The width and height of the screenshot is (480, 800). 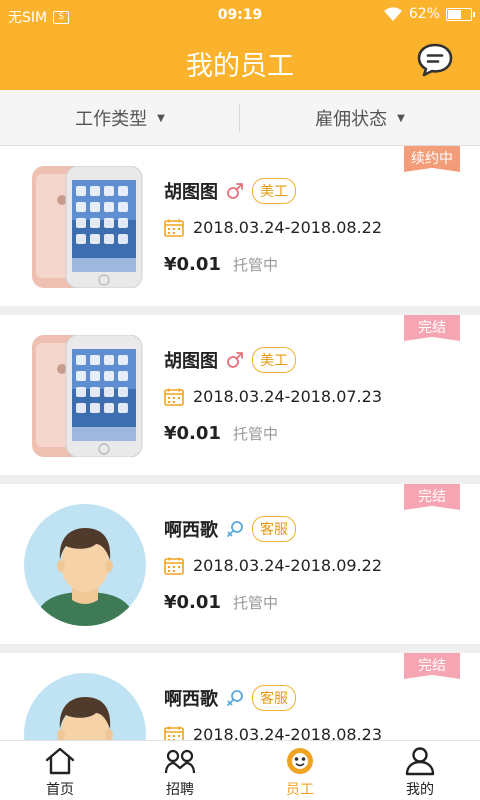 What do you see at coordinates (60, 761) in the screenshot?
I see `home-icon` at bounding box center [60, 761].